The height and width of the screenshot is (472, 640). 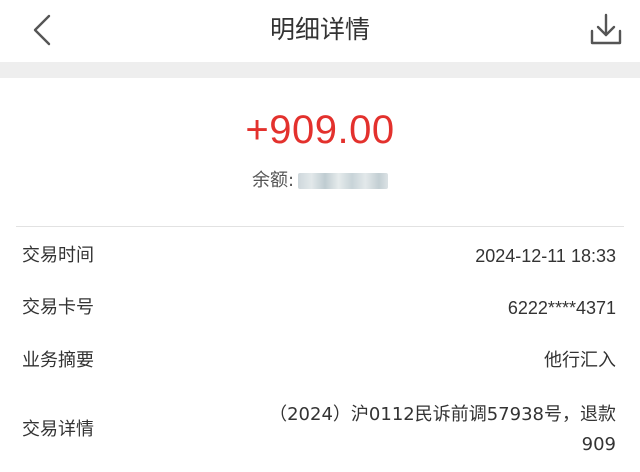 I want to click on download-button, so click(x=606, y=31).